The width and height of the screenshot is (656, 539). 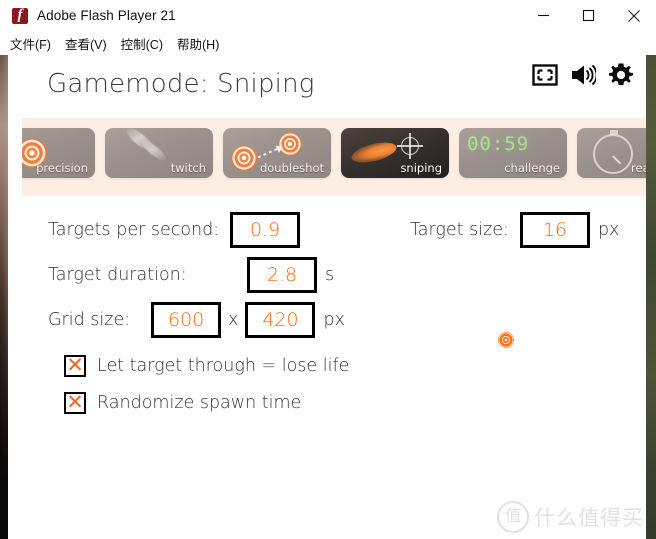 I want to click on menu-item-help: 帮助(H), so click(x=198, y=43).